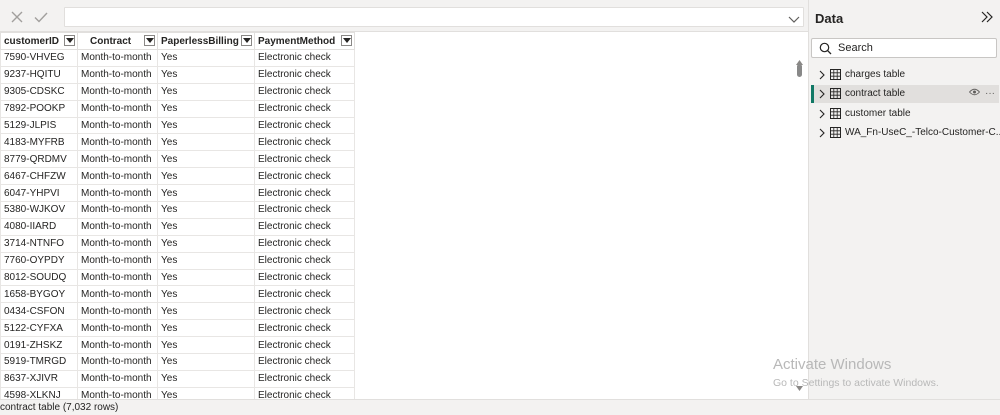 This screenshot has width=1000, height=415. Describe the element at coordinates (39, 159) in the screenshot. I see `table-cell: 8779-QRDMV` at that location.